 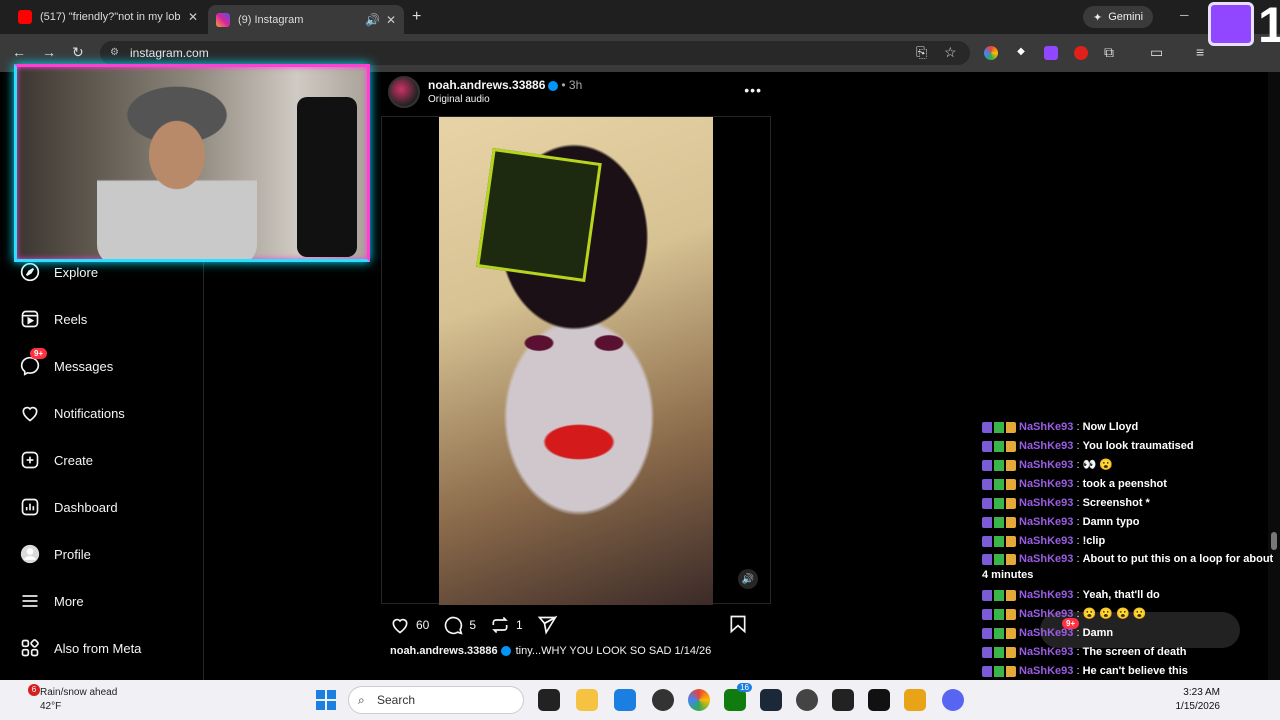 What do you see at coordinates (1128, 614) in the screenshot?
I see `chat-message: NaShKe93 : 😮 😮 😮 😮` at bounding box center [1128, 614].